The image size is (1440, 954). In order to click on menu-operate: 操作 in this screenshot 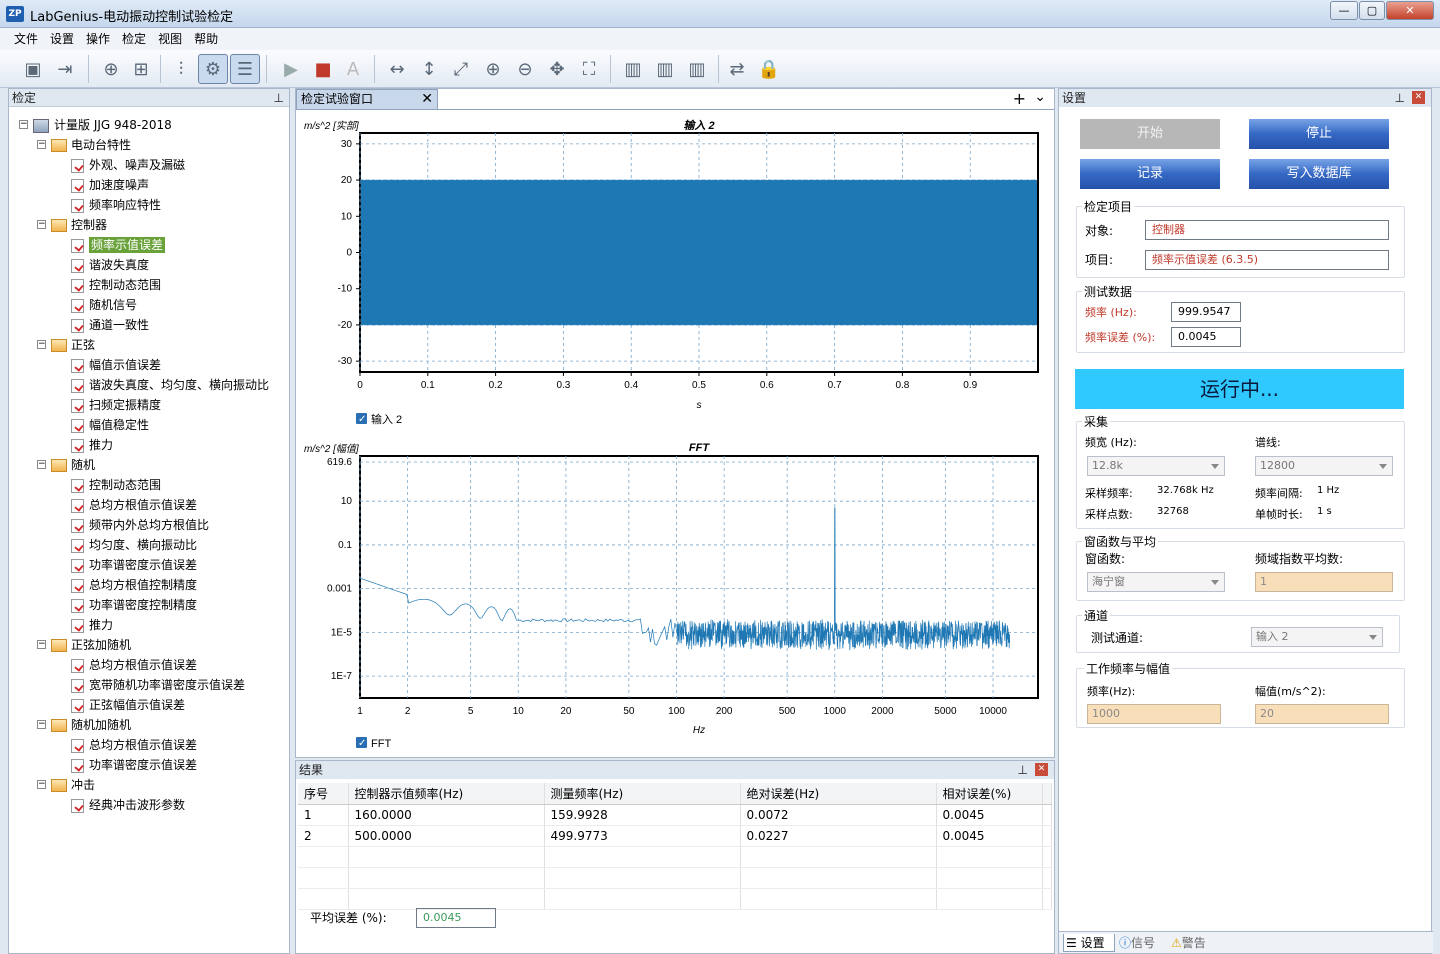, I will do `click(98, 39)`.